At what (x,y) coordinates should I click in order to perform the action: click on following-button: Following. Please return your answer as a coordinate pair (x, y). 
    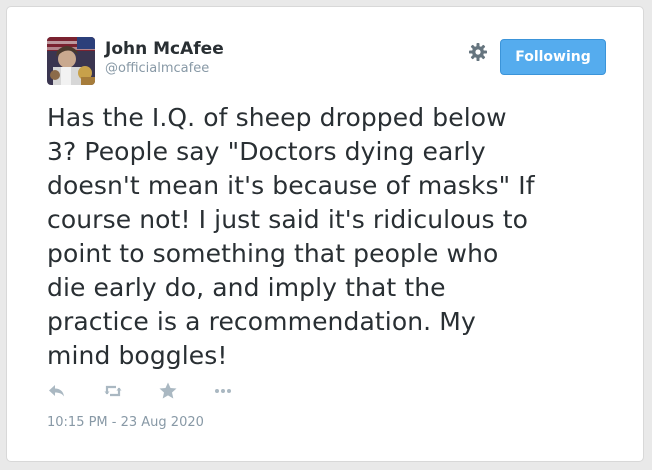
    Looking at the image, I should click on (553, 57).